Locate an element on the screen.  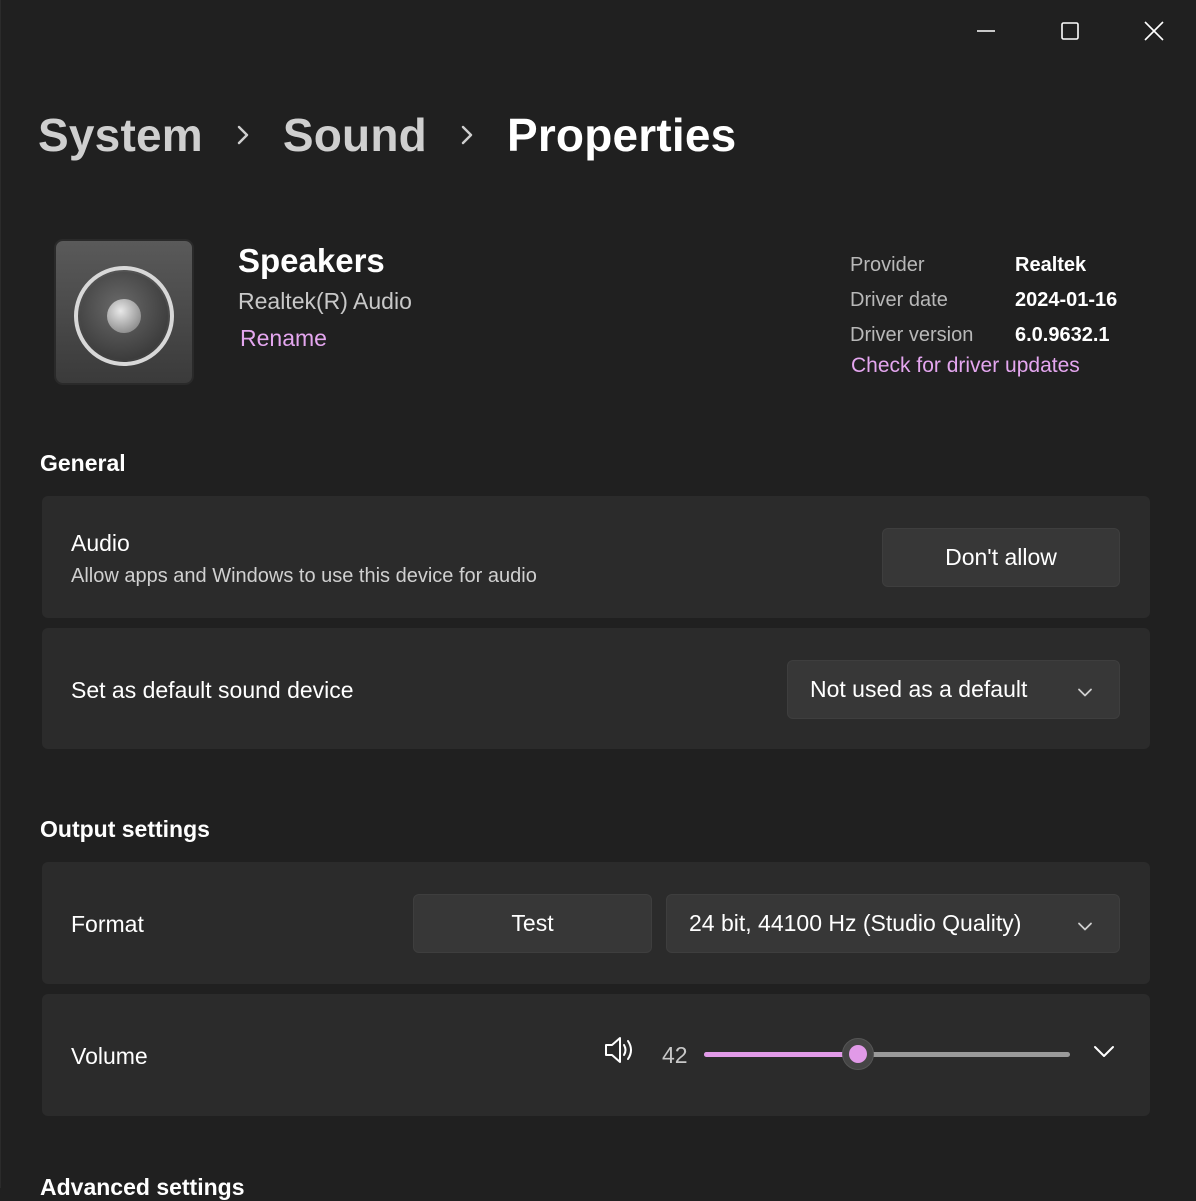
driver-date-label: Driver date is located at coordinates (899, 300).